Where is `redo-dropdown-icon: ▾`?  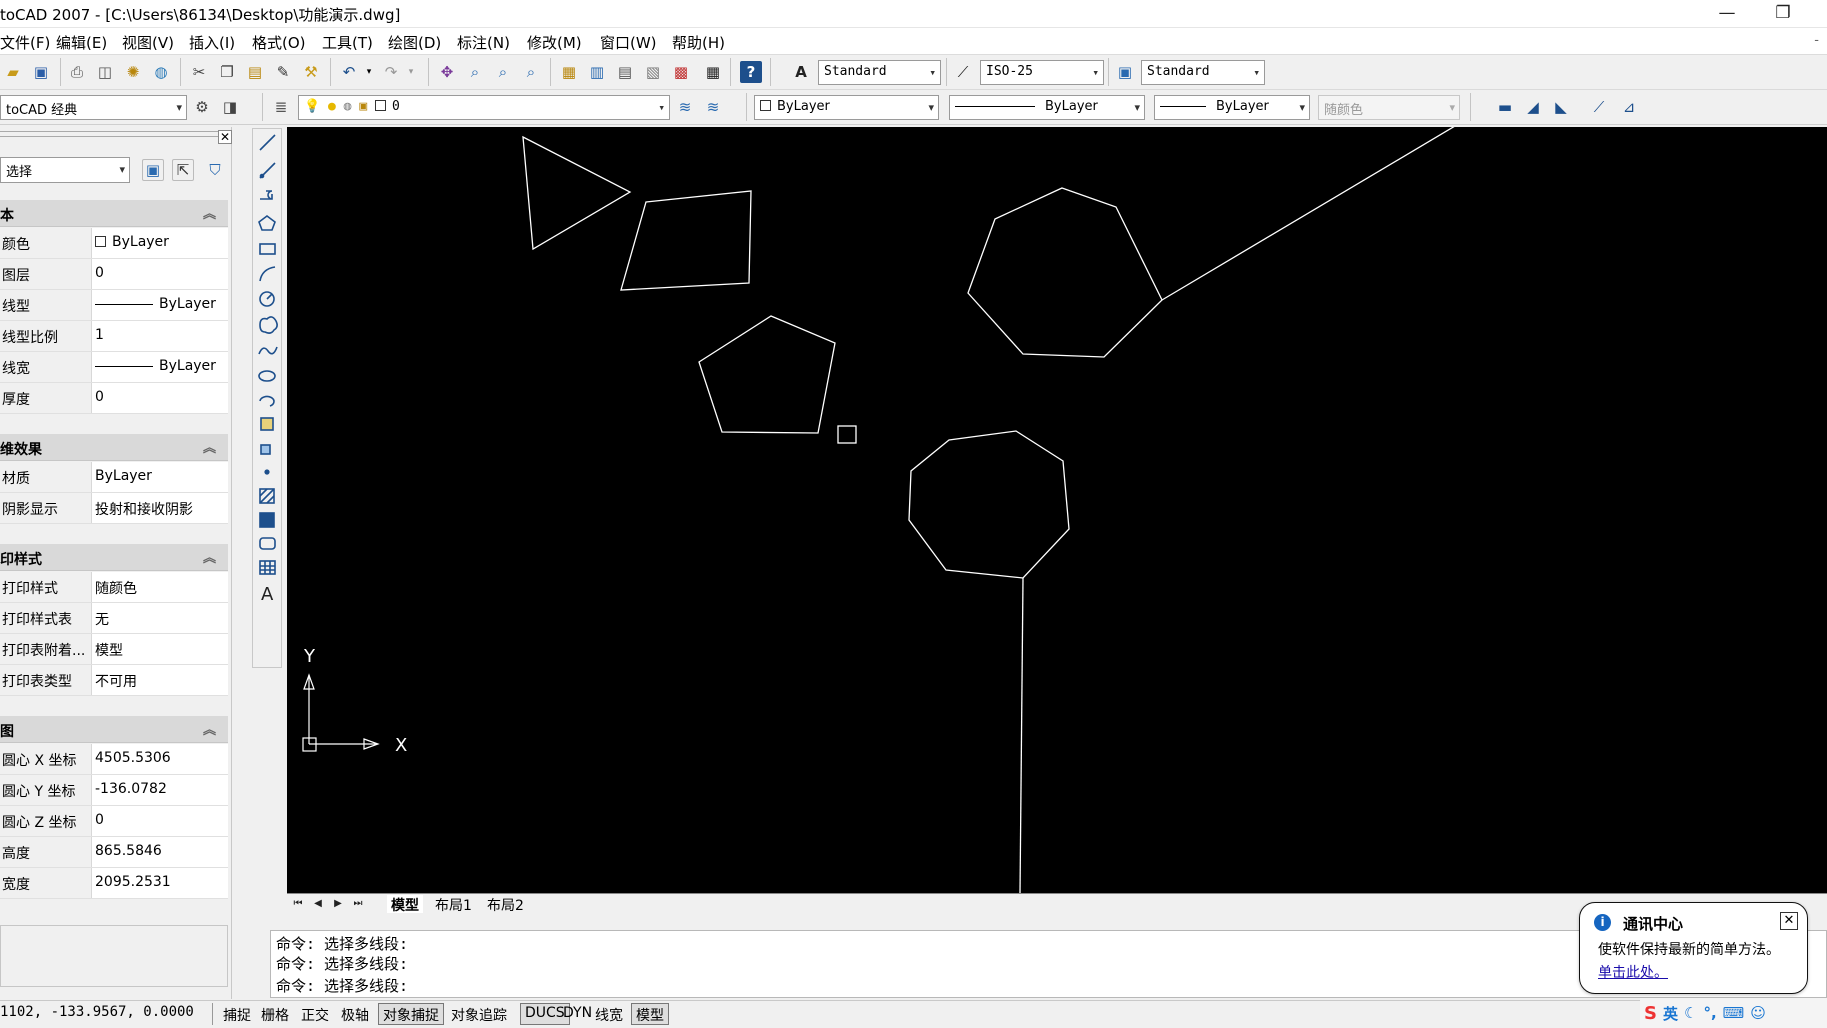 redo-dropdown-icon: ▾ is located at coordinates (411, 72).